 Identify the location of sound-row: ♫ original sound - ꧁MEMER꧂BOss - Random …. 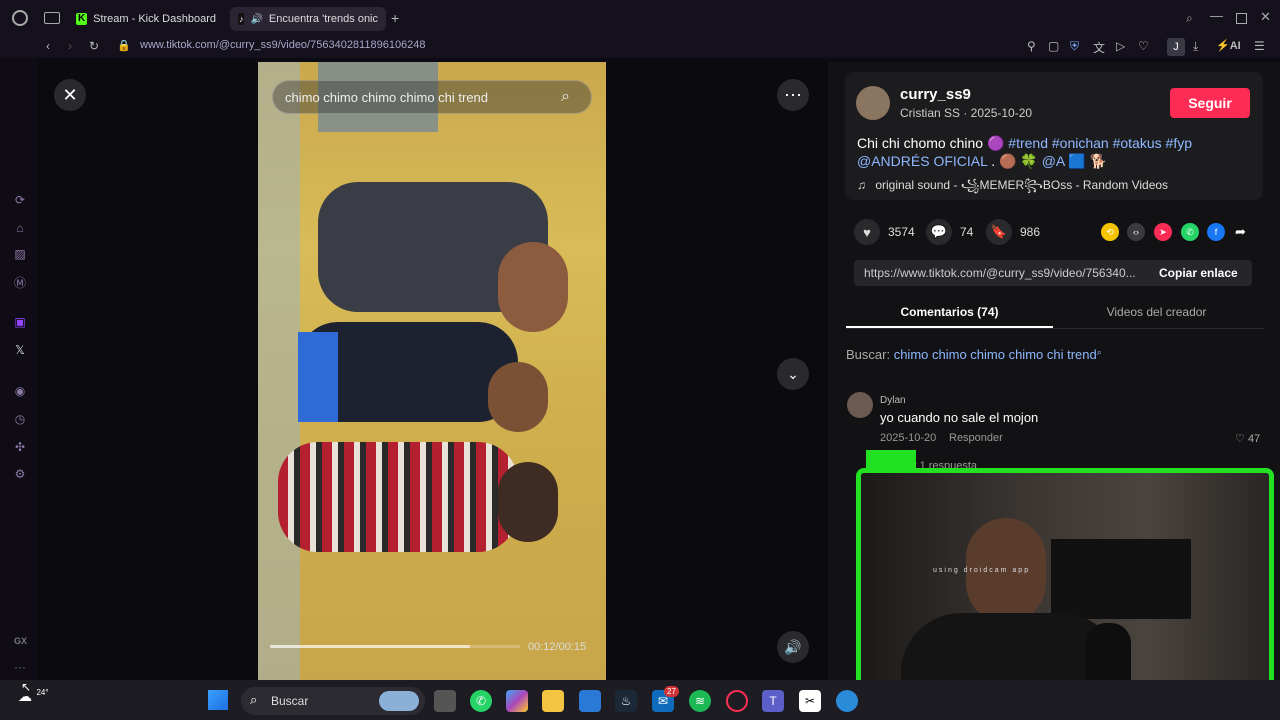
(1012, 188).